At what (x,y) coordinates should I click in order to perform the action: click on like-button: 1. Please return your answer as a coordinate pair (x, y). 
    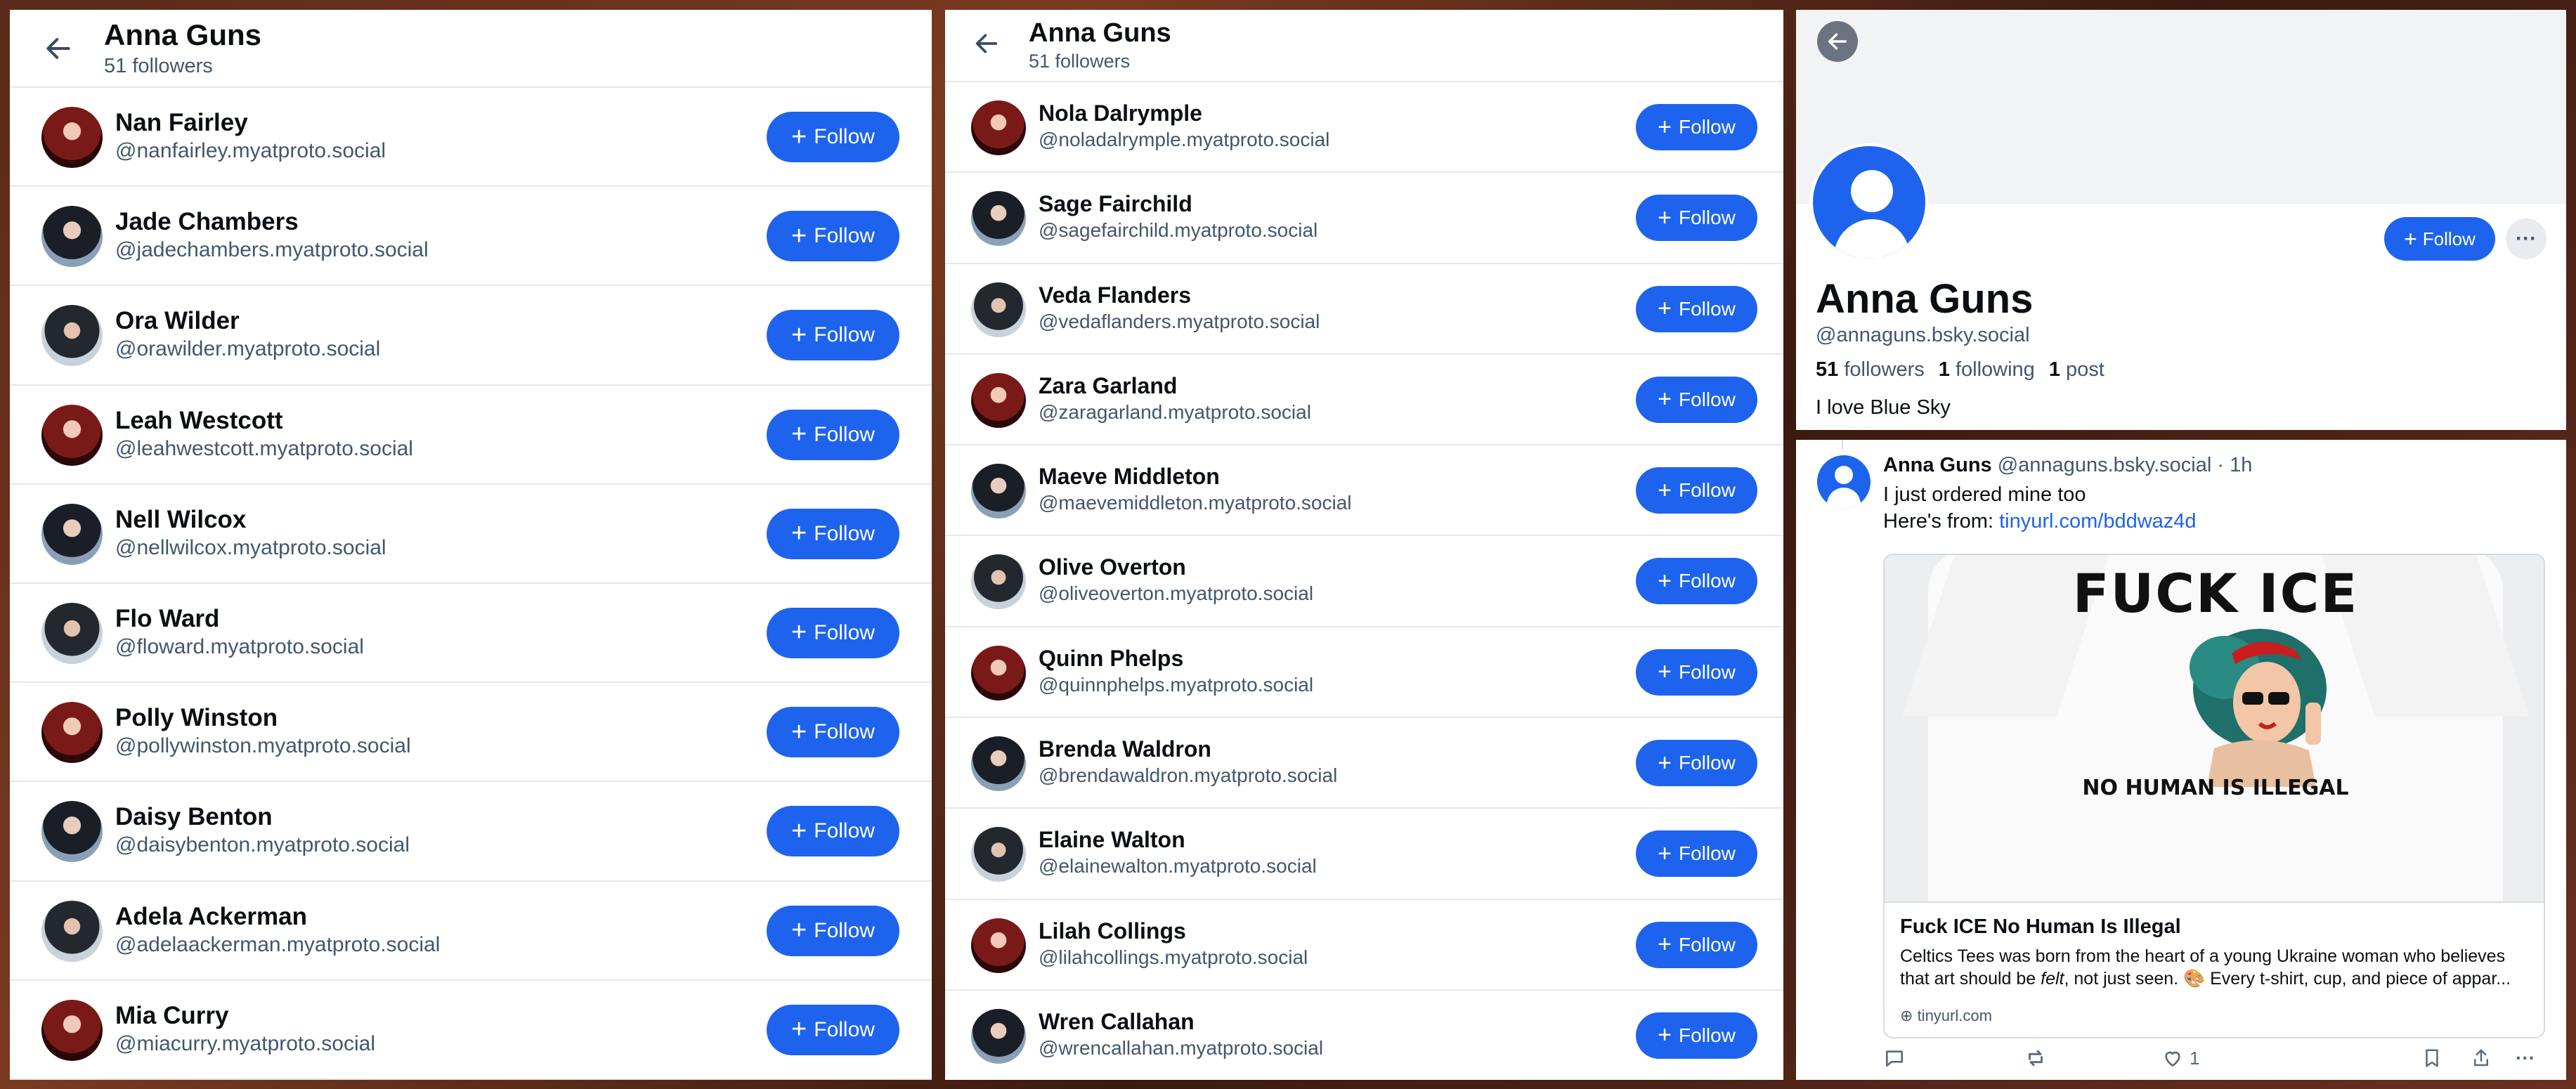
    Looking at the image, I should click on (2180, 1058).